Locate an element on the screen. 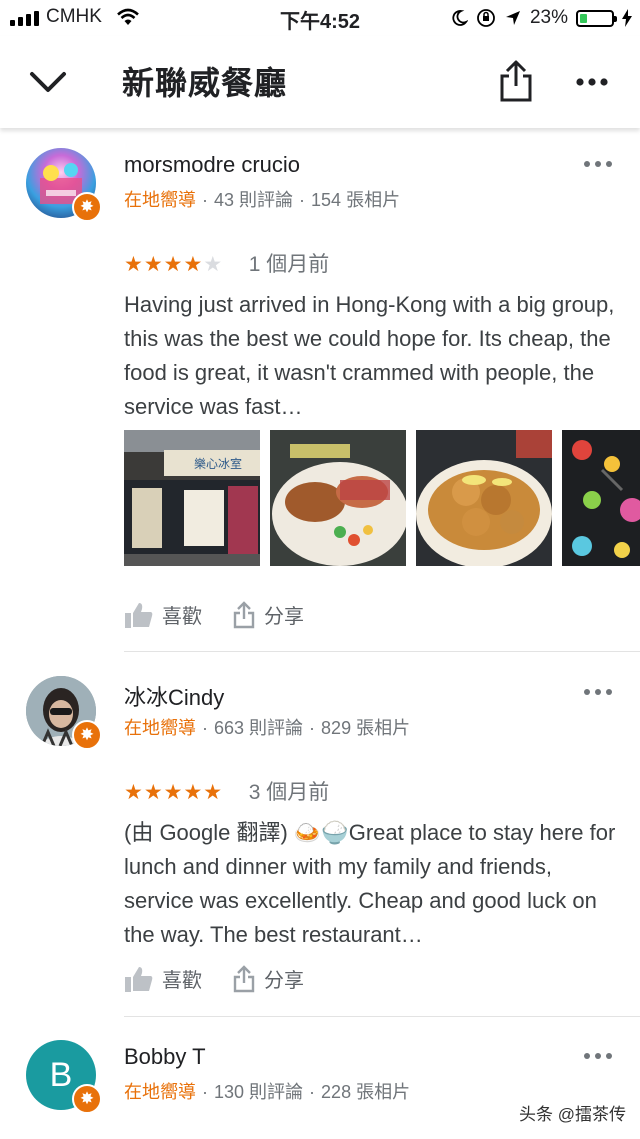  battery-percent: 23% is located at coordinates (548, 17).